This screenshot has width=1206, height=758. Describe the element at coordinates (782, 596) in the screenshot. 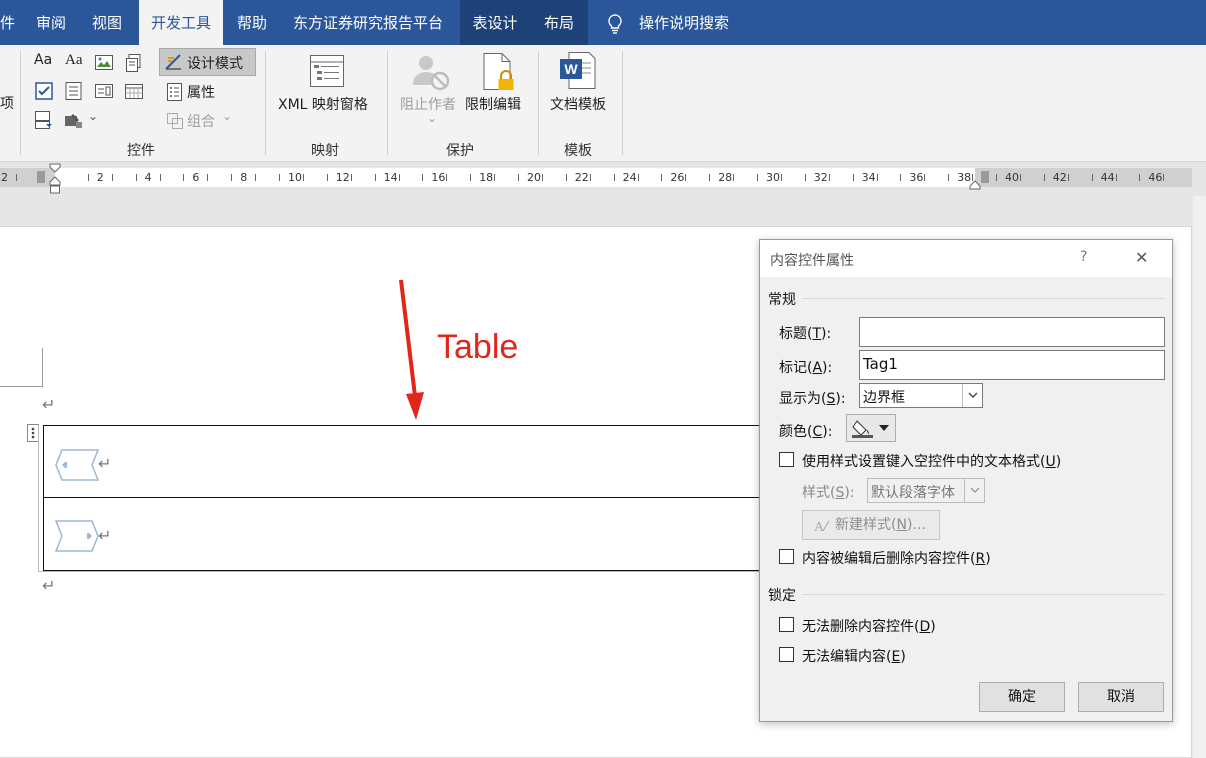

I see `section-locking-heading: 锁定` at that location.